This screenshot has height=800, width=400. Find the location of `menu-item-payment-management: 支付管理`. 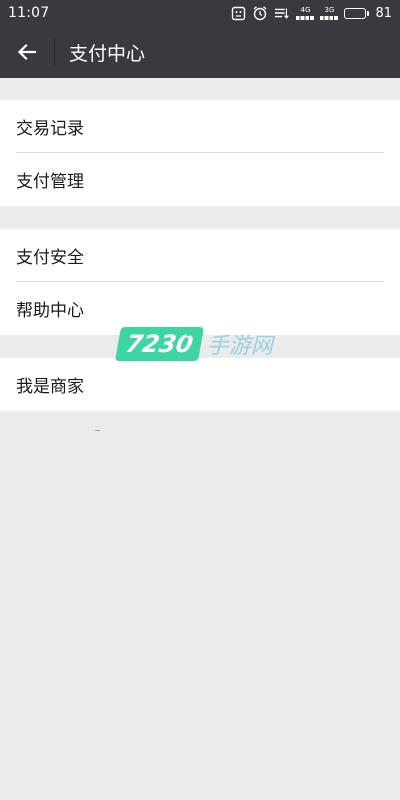

menu-item-payment-management: 支付管理 is located at coordinates (200, 179).